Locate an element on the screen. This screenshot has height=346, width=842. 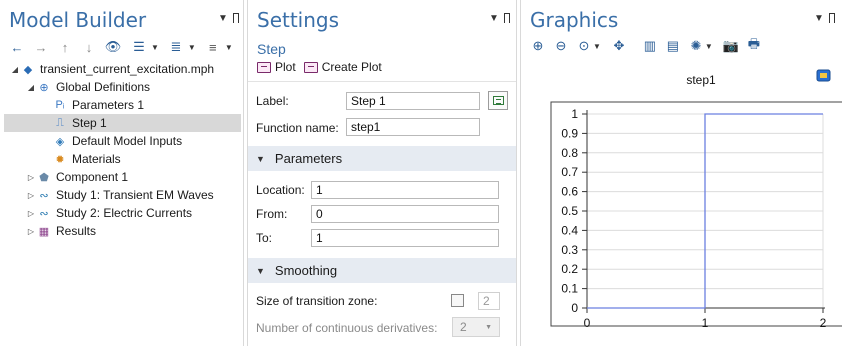
smoothing-section-header: ▼ Smoothing is located at coordinates (382, 270).